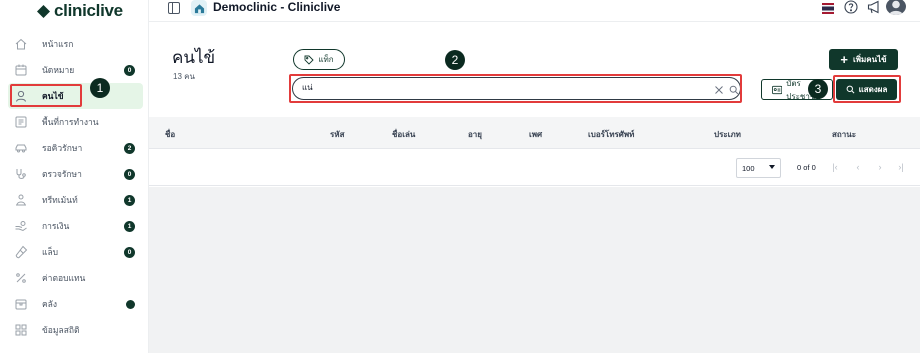  I want to click on pagination-range: 0 of 0, so click(806, 167).